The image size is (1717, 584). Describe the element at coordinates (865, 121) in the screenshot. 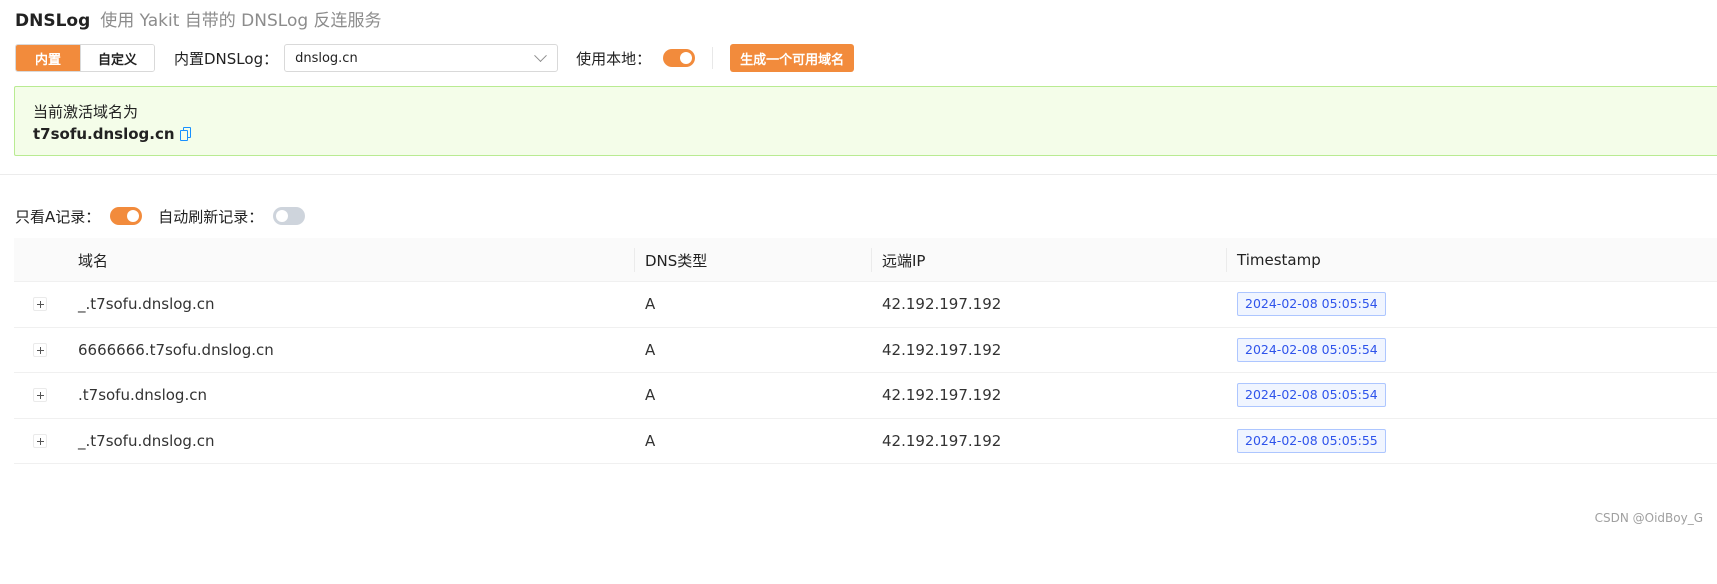

I see `active-domain-panel: 当前激活域名为 t7sofu.dnslog.cn` at that location.